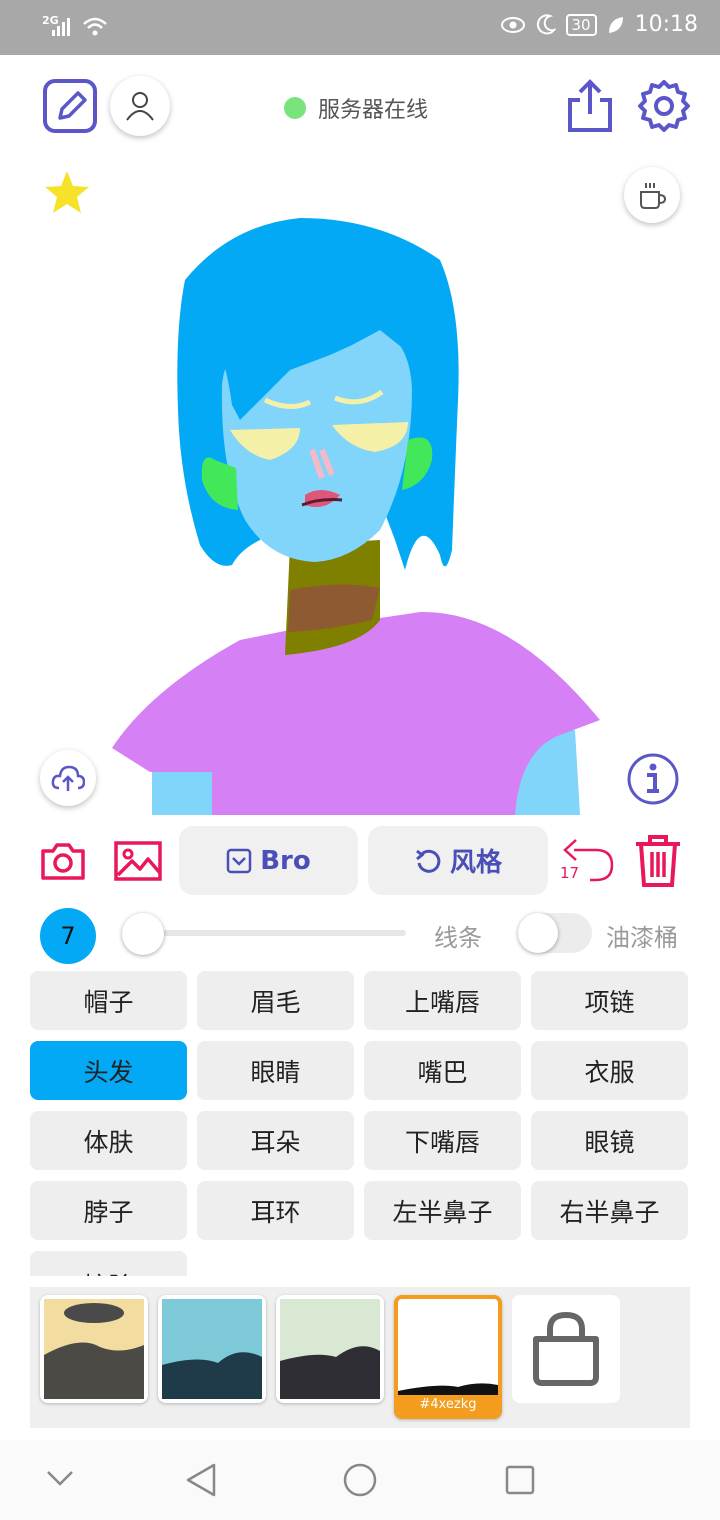 This screenshot has height=1520, width=720. Describe the element at coordinates (448, 1405) in the screenshot. I see `style-tag: #4xezkg` at that location.